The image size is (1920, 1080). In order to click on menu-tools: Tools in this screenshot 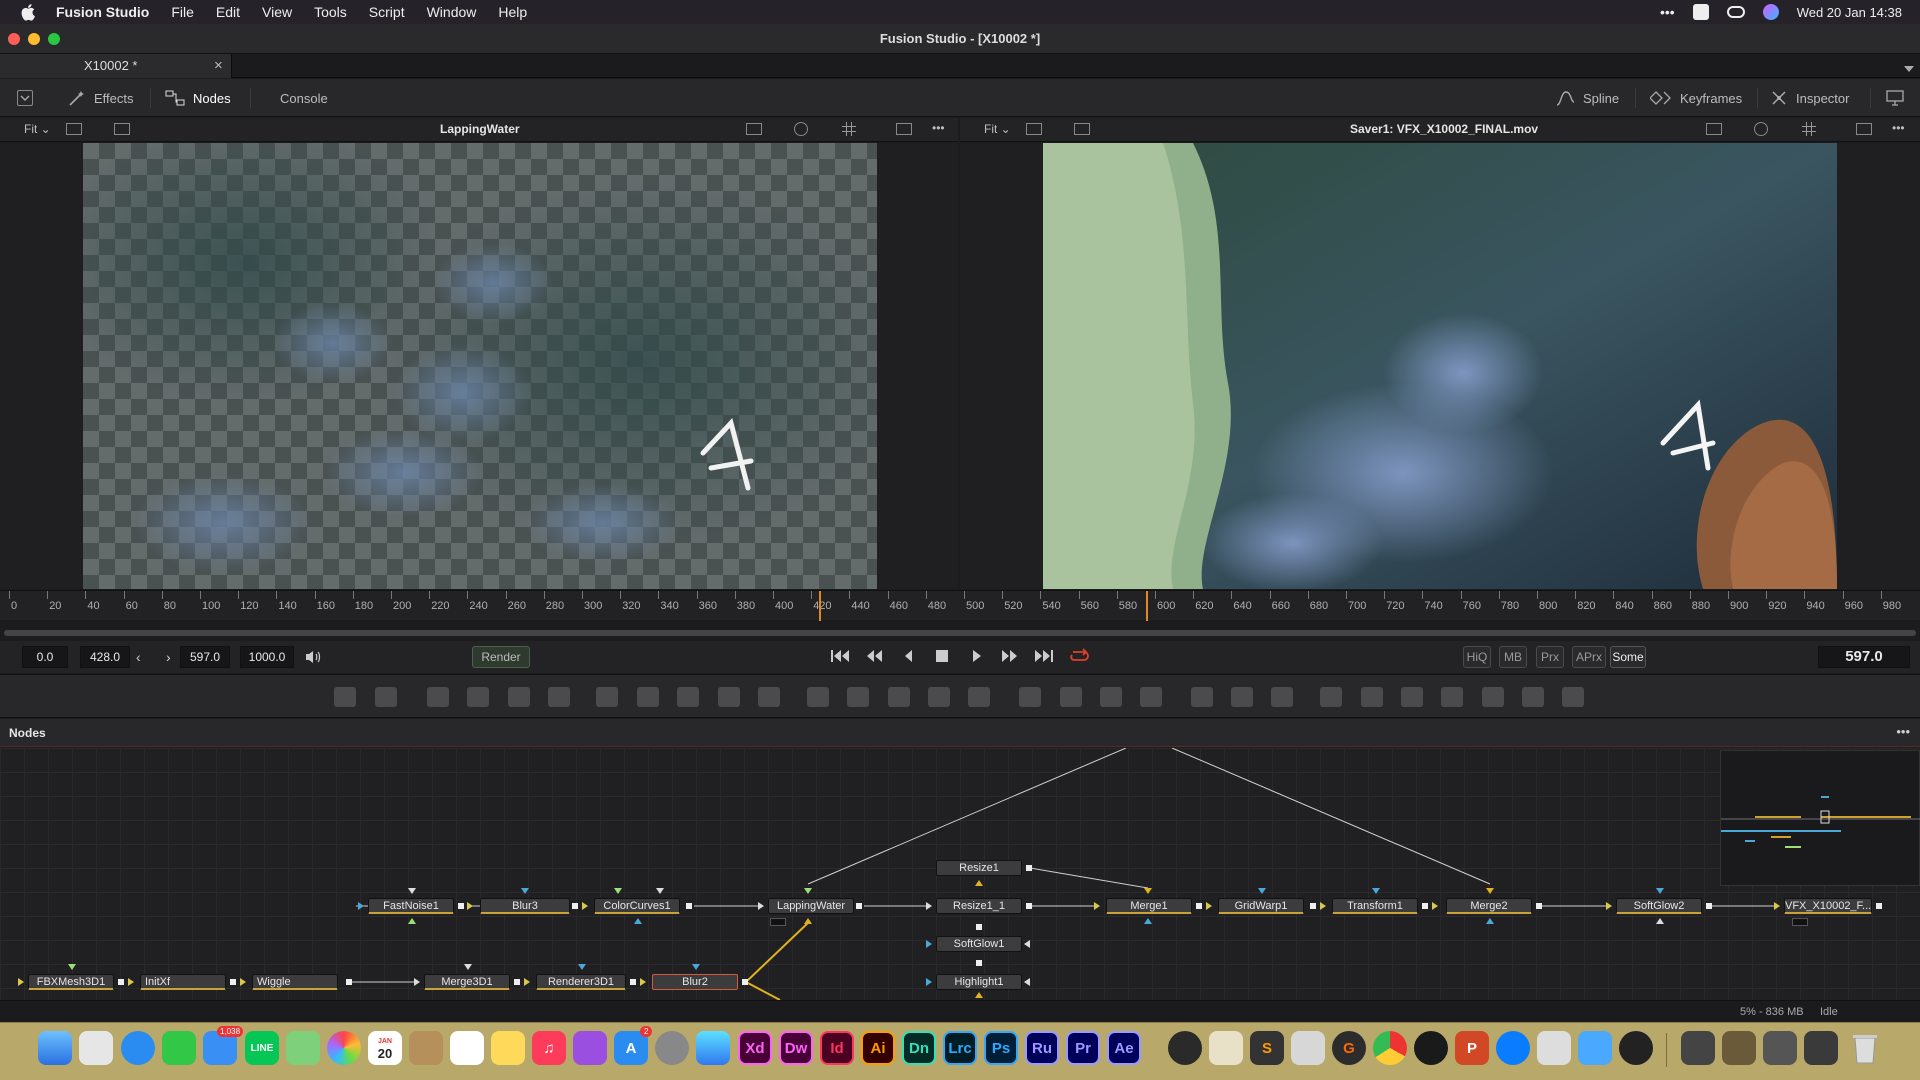, I will do `click(330, 12)`.